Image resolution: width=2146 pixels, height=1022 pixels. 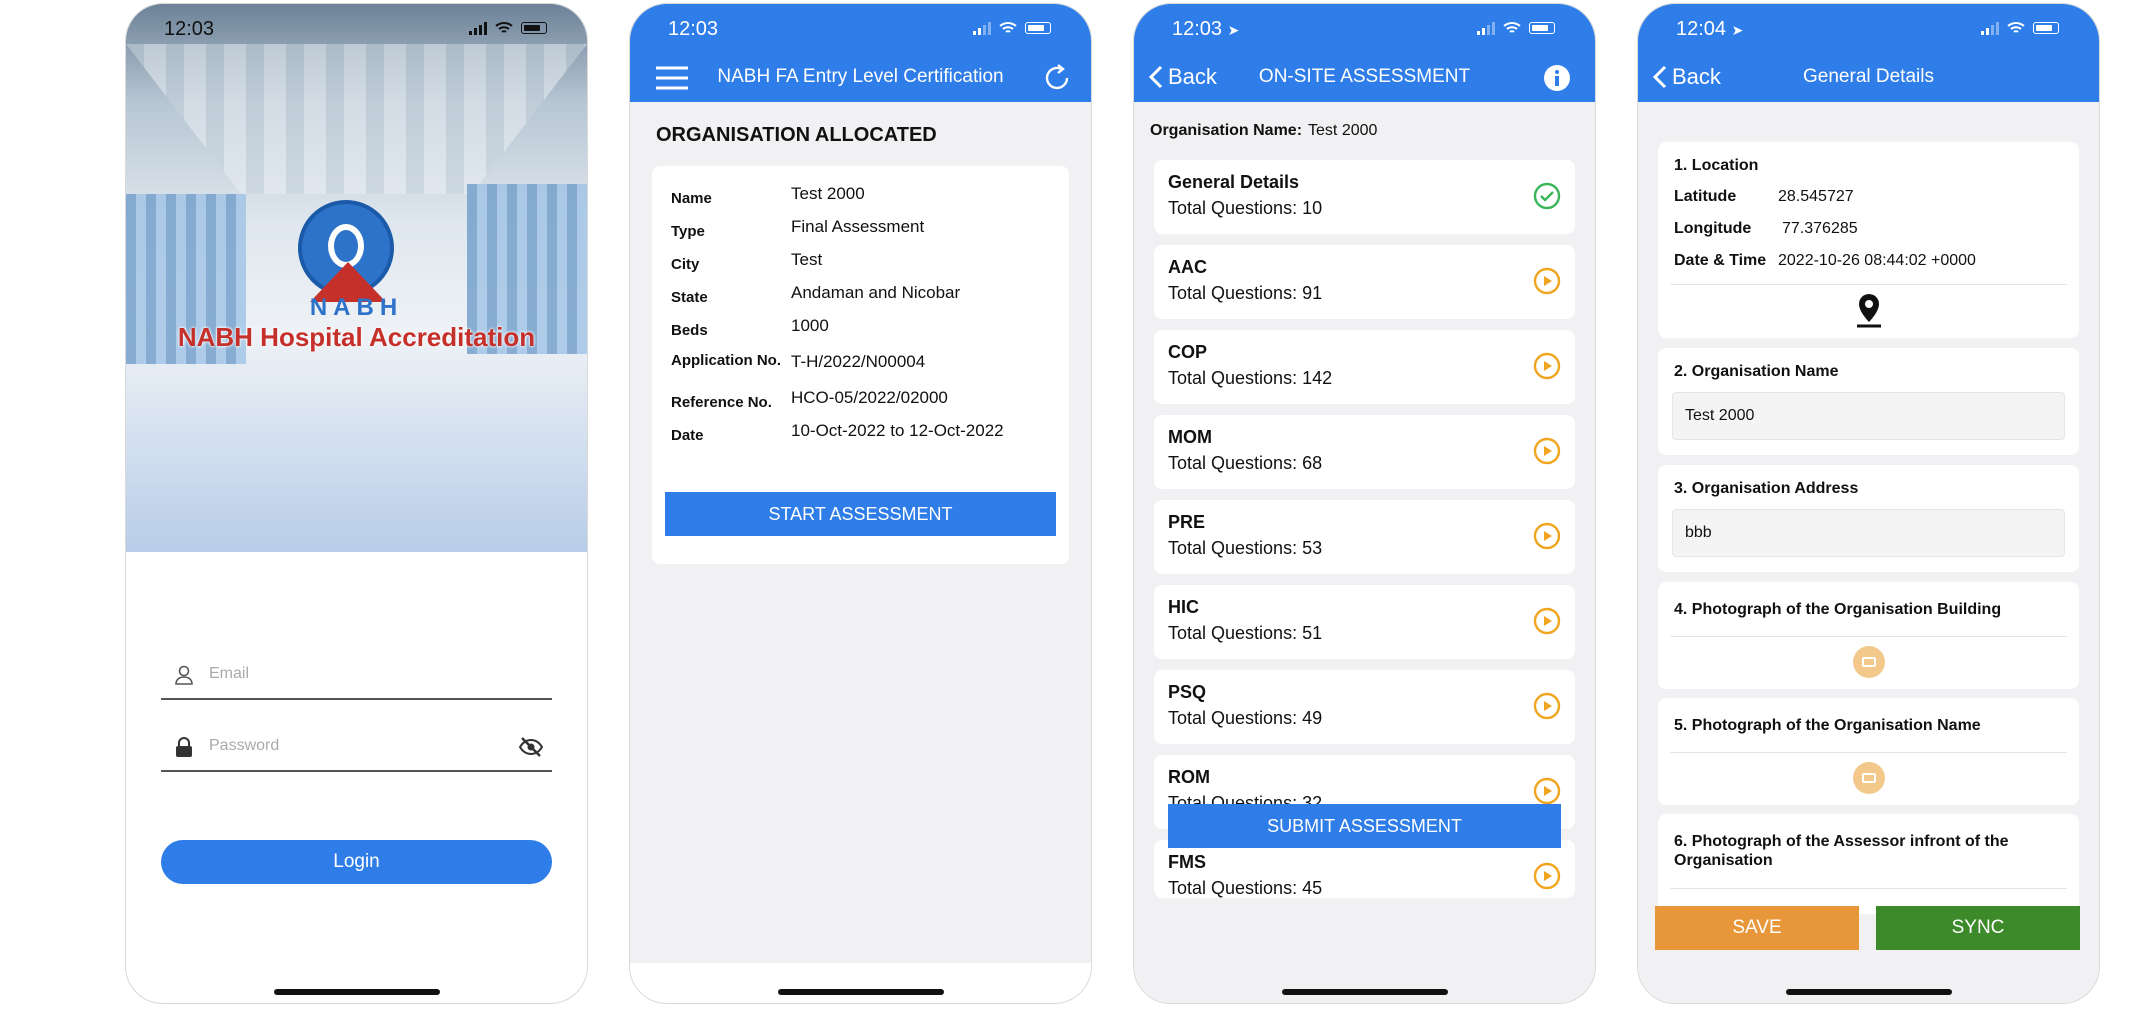 What do you see at coordinates (1364, 537) in the screenshot?
I see `chapter-item-pre: PRE Total Questions: 53` at bounding box center [1364, 537].